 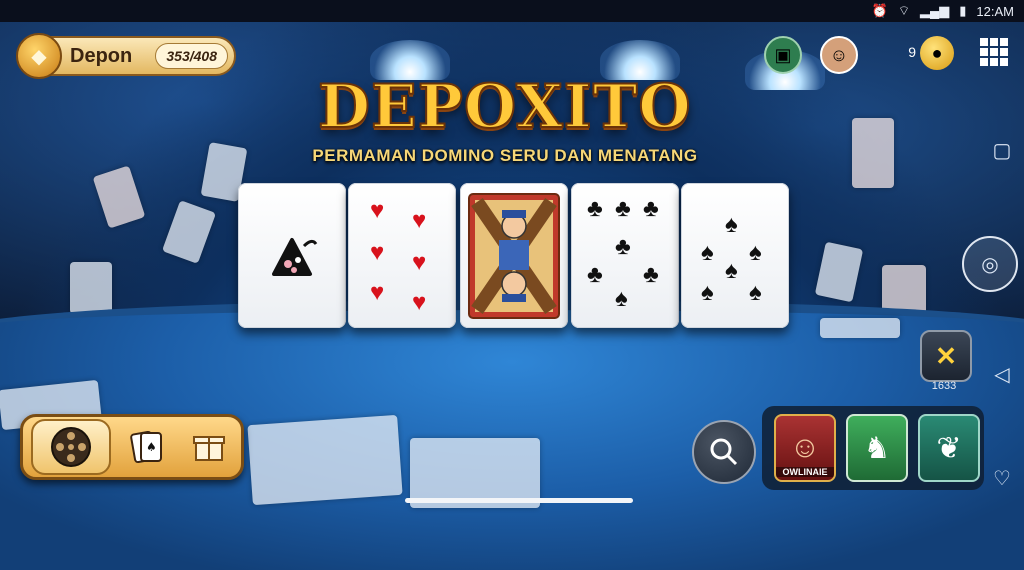 I want to click on gift-box-icon, so click(x=209, y=448).